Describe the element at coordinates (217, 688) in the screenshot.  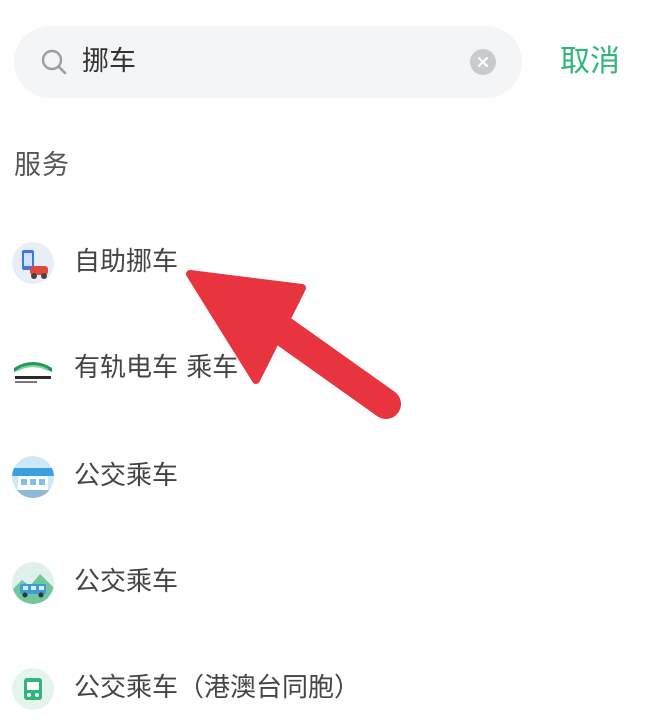
I see `list-item-label: 公交乘车（港澳台同胞）` at that location.